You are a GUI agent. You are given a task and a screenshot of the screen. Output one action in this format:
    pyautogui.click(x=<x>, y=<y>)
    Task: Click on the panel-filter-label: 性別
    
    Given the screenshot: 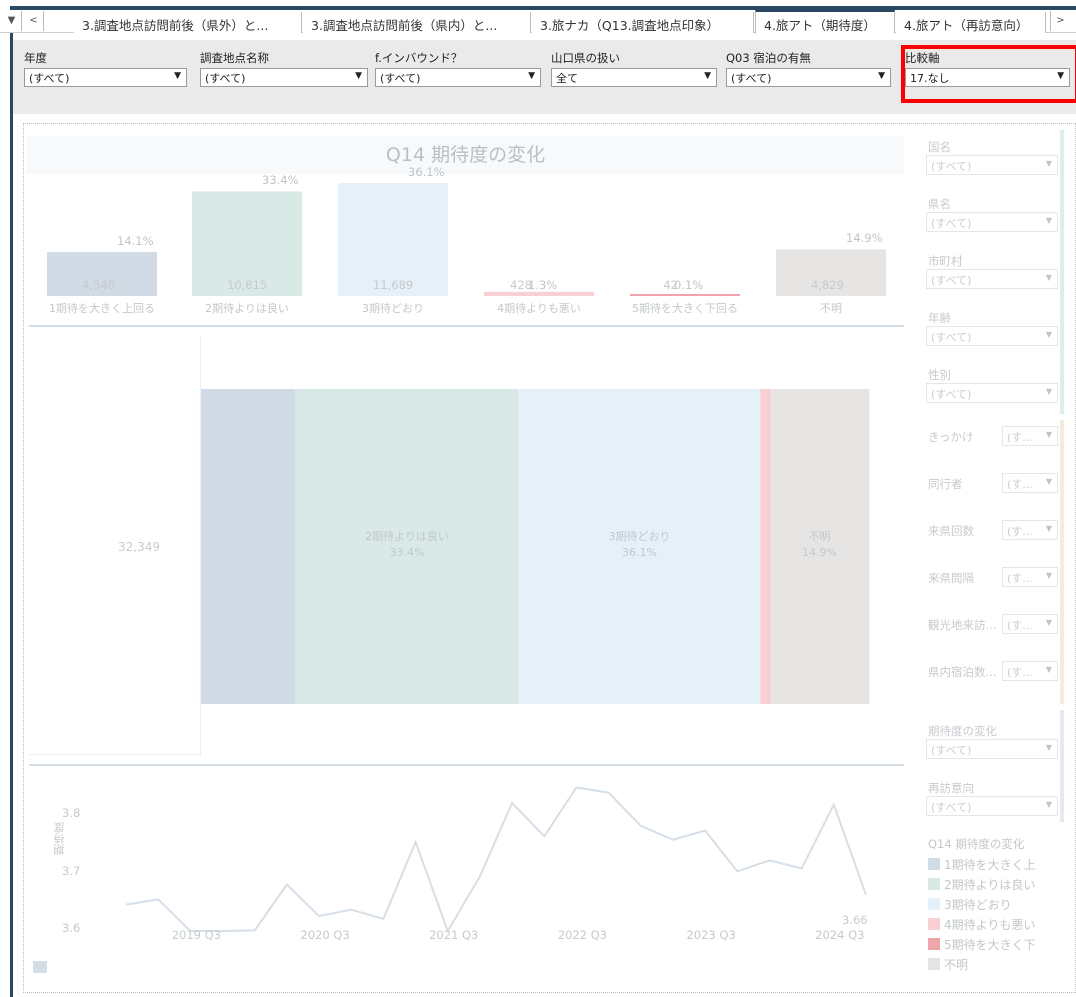 What is the action you would take?
    pyautogui.click(x=939, y=375)
    